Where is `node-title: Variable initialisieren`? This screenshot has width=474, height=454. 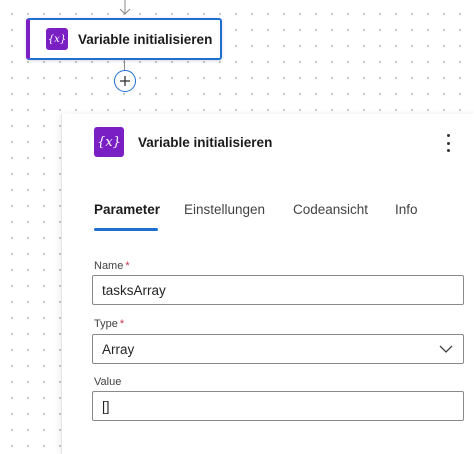
node-title: Variable initialisieren is located at coordinates (145, 39).